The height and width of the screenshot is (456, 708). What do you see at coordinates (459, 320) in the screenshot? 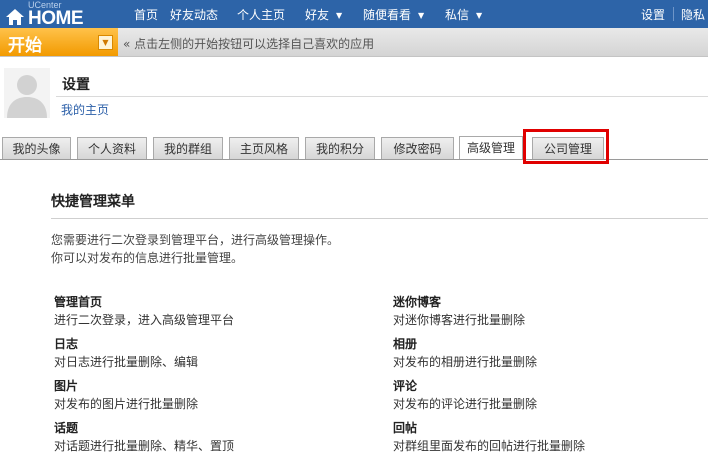
I see `mini-blog-desc: 对迷你博客进行批量删除` at bounding box center [459, 320].